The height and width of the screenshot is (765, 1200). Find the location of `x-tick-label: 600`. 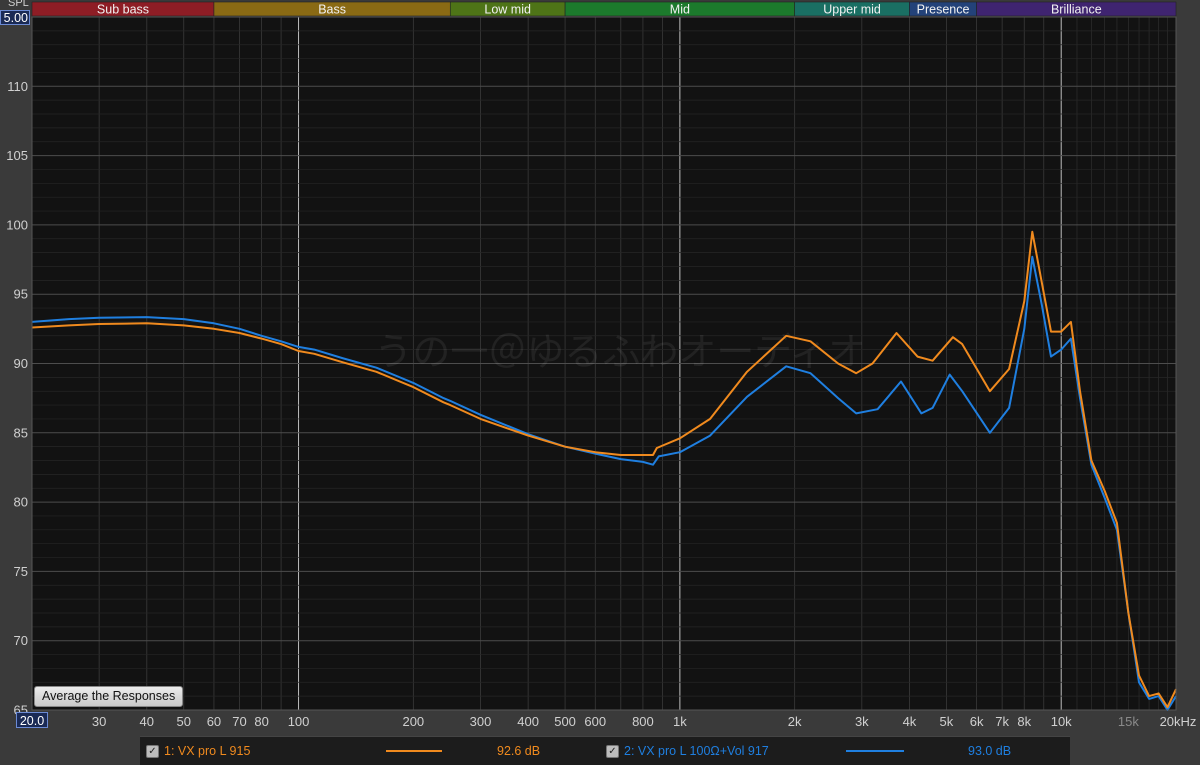

x-tick-label: 600 is located at coordinates (595, 721).